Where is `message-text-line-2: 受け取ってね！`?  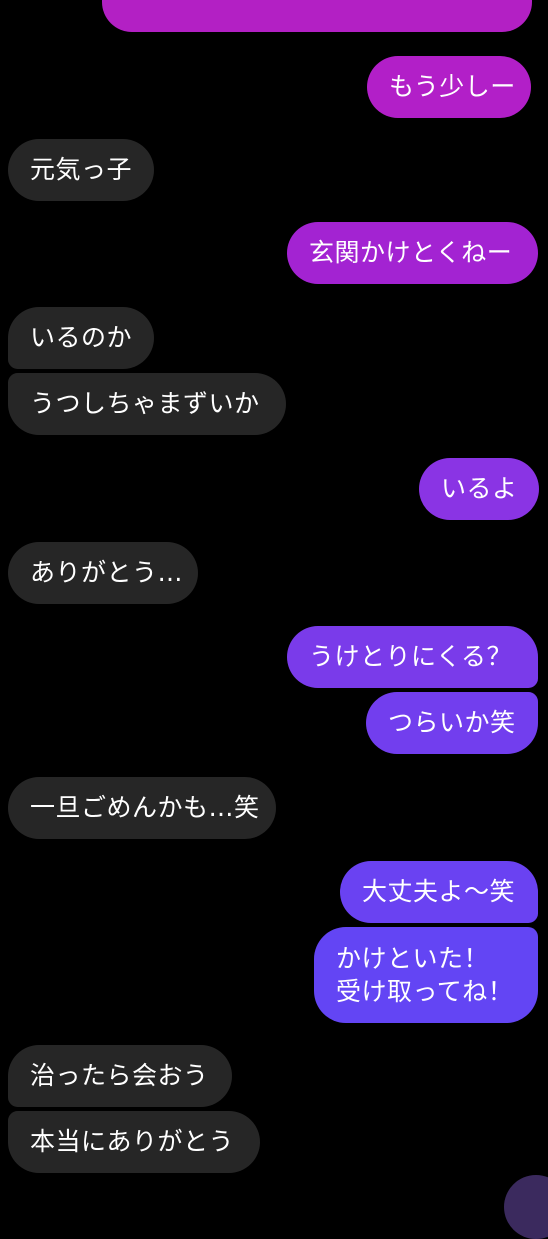
message-text-line-2: 受け取ってね！ is located at coordinates (425, 991).